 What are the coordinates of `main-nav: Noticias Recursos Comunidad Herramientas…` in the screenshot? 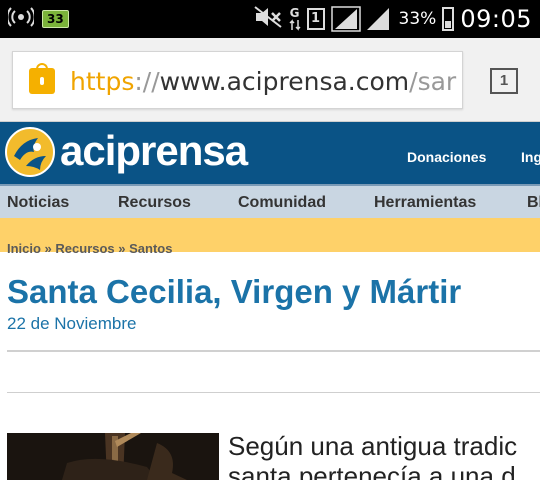 It's located at (270, 201).